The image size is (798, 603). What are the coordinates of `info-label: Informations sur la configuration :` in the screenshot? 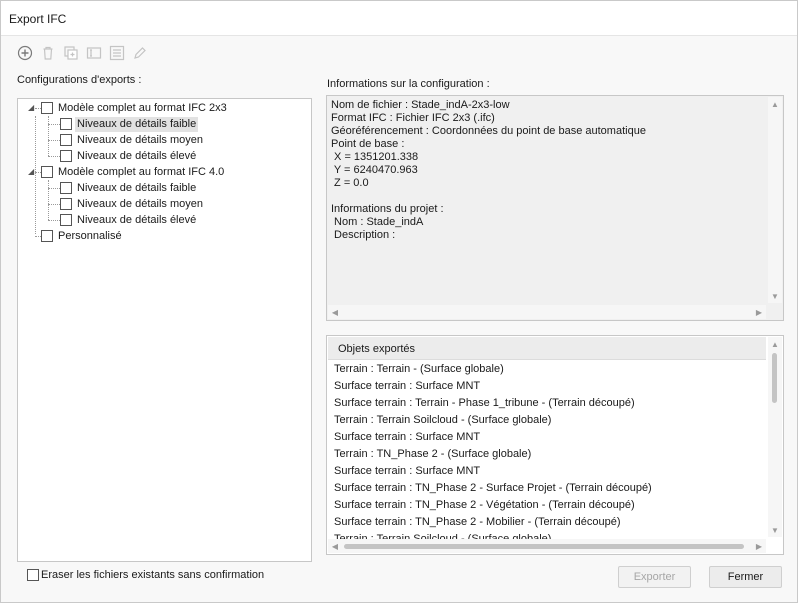 It's located at (408, 84).